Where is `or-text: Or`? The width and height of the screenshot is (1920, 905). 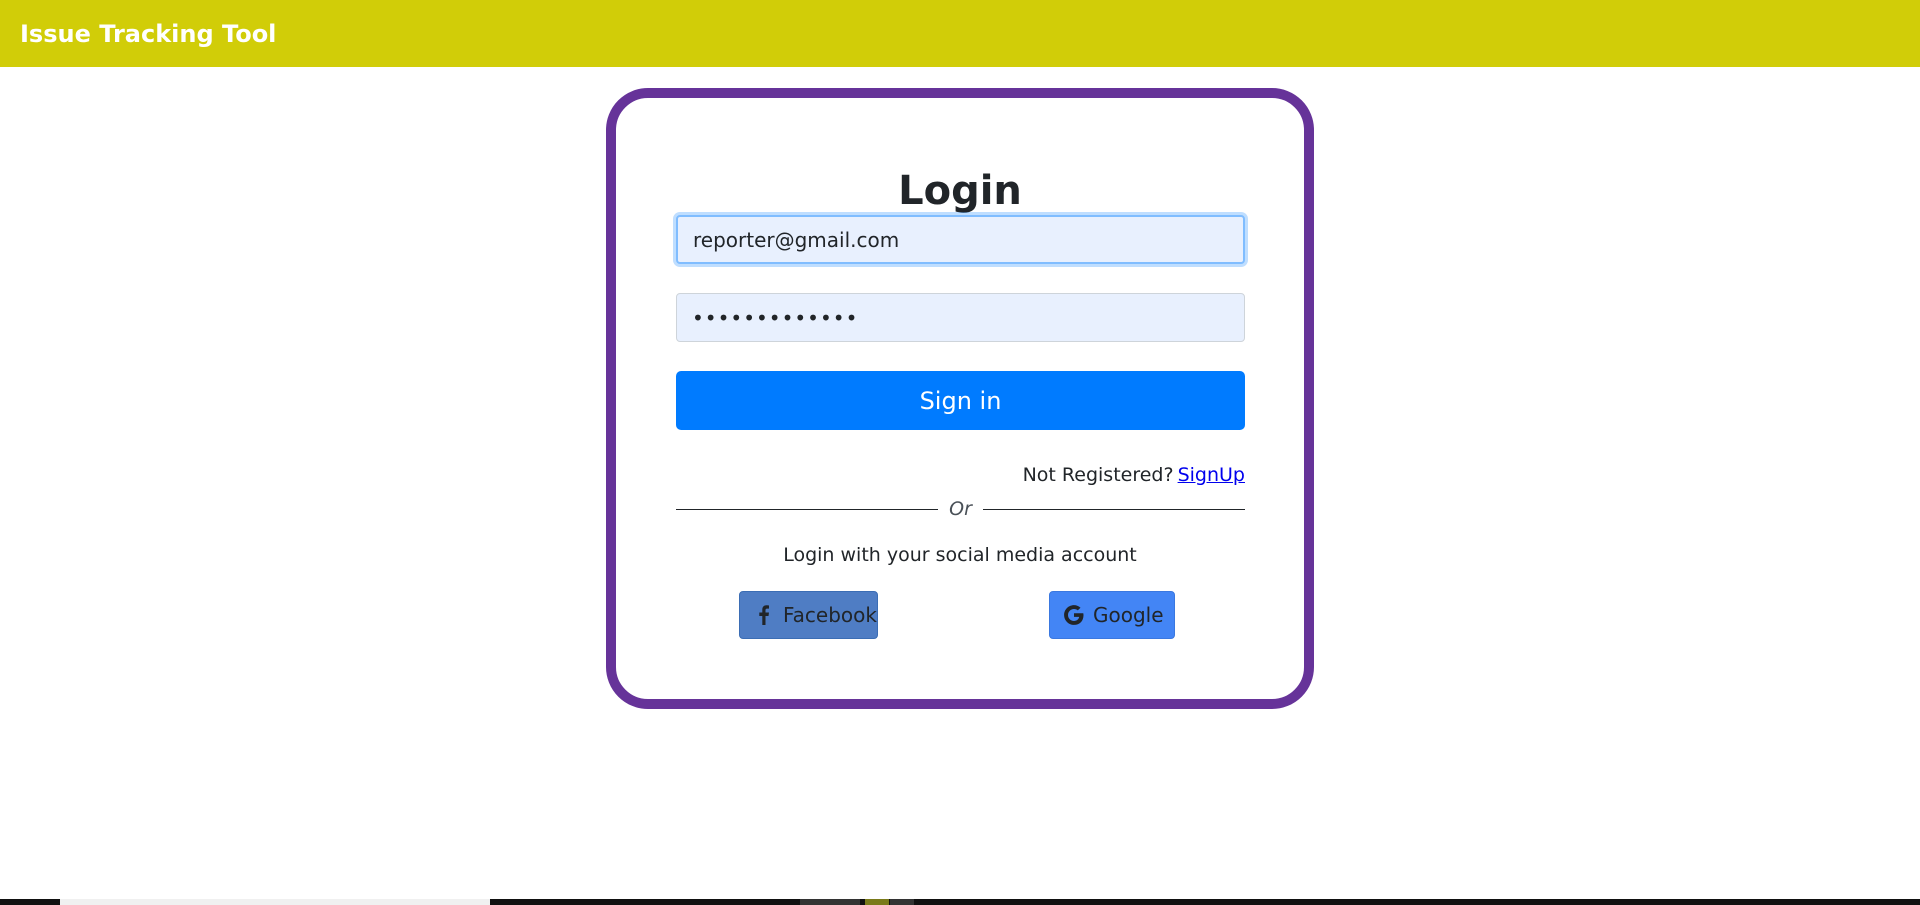
or-text: Or is located at coordinates (960, 509).